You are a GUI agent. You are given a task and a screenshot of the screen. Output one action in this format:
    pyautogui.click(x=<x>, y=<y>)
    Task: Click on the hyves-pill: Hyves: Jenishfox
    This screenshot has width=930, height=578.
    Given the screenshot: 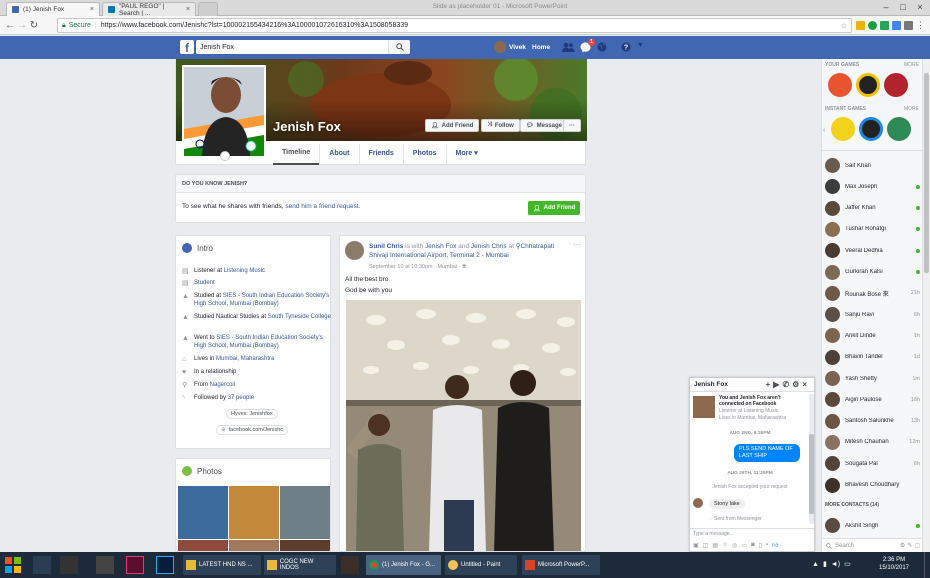 What is the action you would take?
    pyautogui.click(x=252, y=414)
    